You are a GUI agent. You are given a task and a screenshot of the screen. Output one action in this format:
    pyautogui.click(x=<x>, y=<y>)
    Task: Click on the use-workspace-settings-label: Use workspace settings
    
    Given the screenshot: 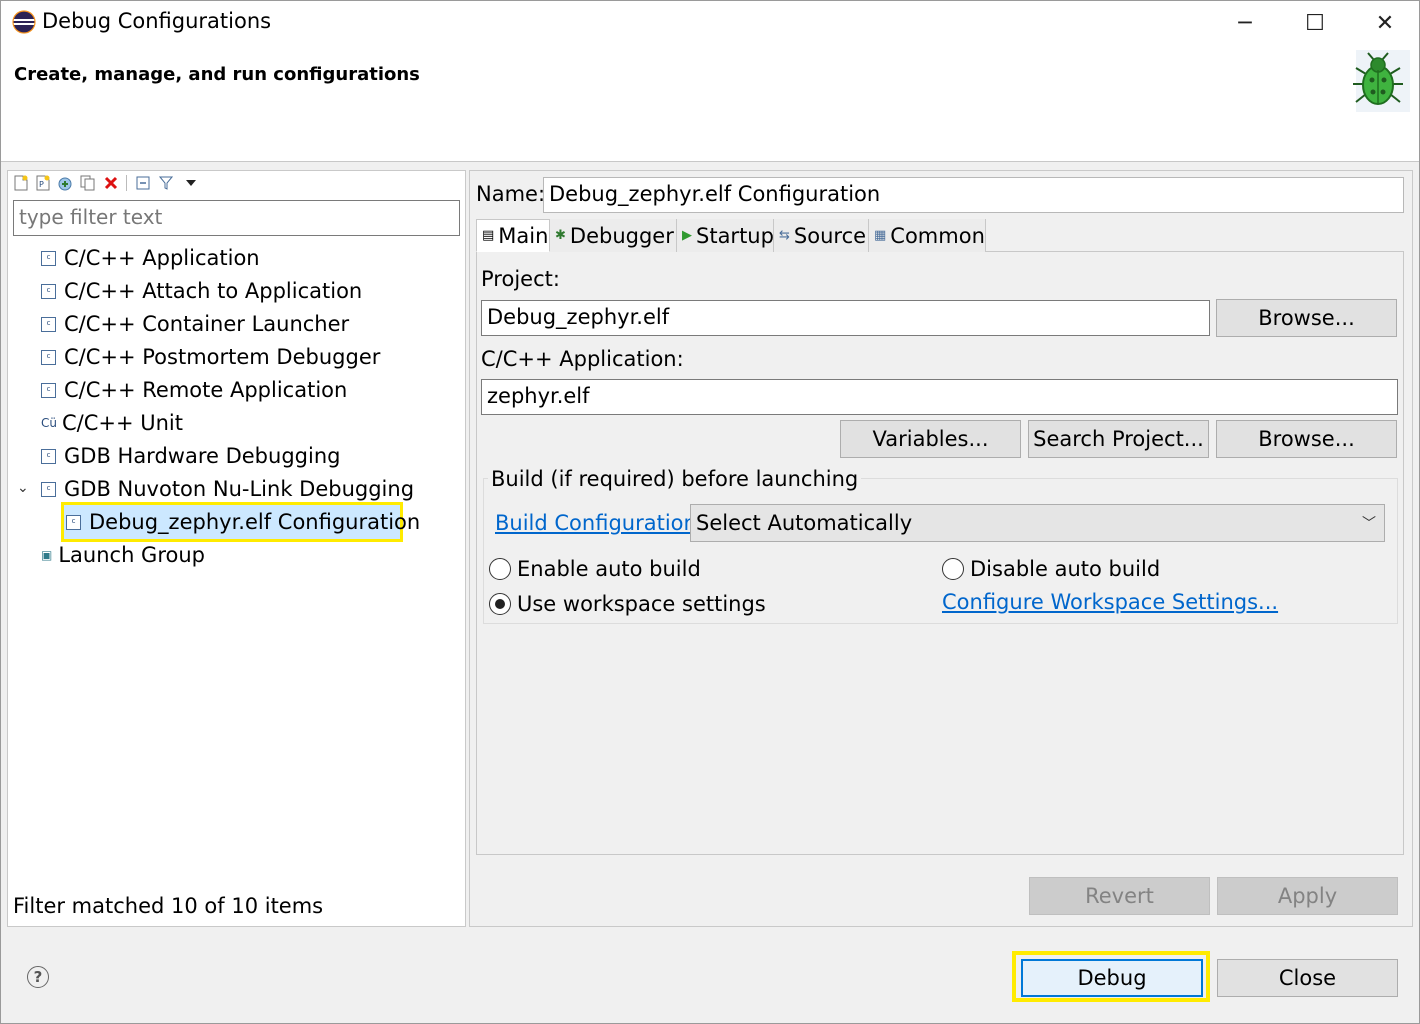 What is the action you would take?
    pyautogui.click(x=641, y=604)
    